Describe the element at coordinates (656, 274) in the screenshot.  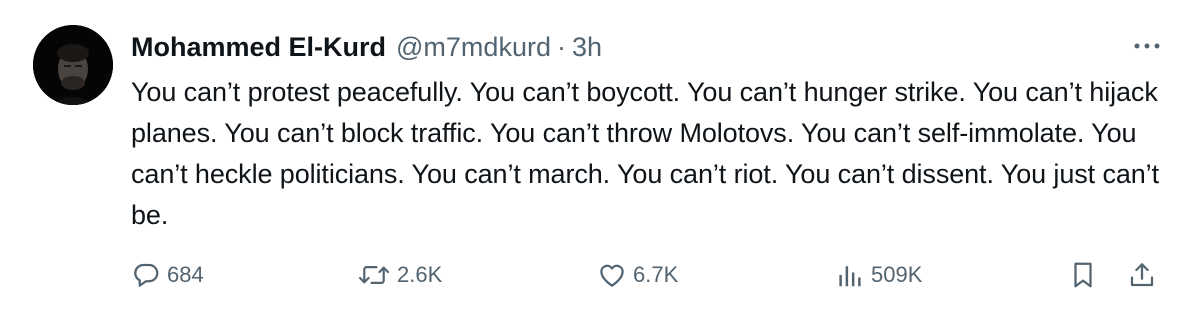
I see `like-count: 6.7K` at that location.